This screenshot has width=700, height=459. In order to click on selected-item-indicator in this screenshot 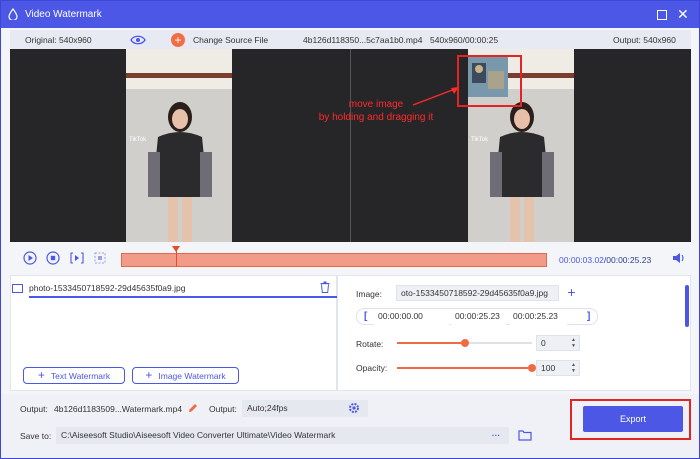, I will do `click(185, 297)`.